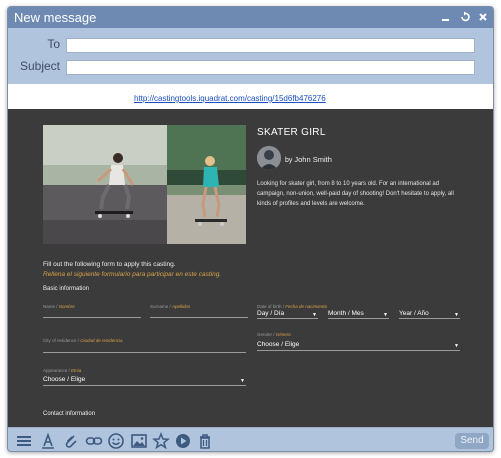 This screenshot has width=501, height=458. Describe the element at coordinates (48, 441) in the screenshot. I see `text-format-icon` at that location.